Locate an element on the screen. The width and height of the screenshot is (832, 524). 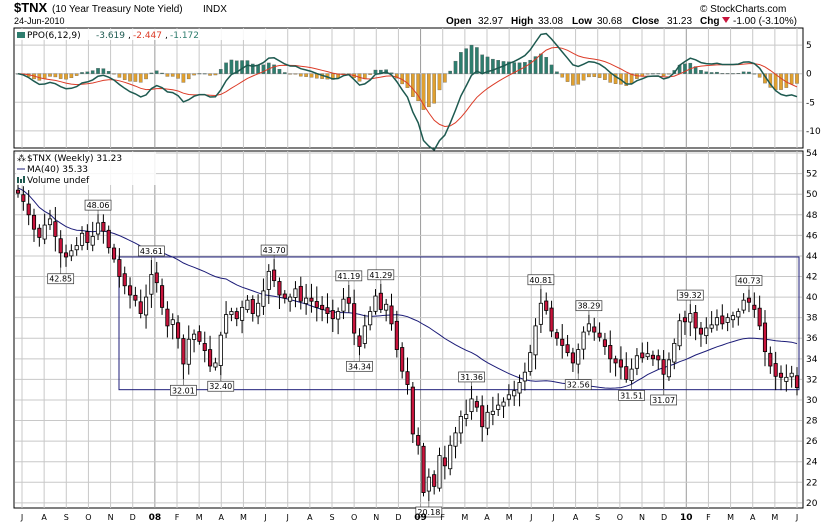
ppo-legend-v2: -2.447 is located at coordinates (147, 36).